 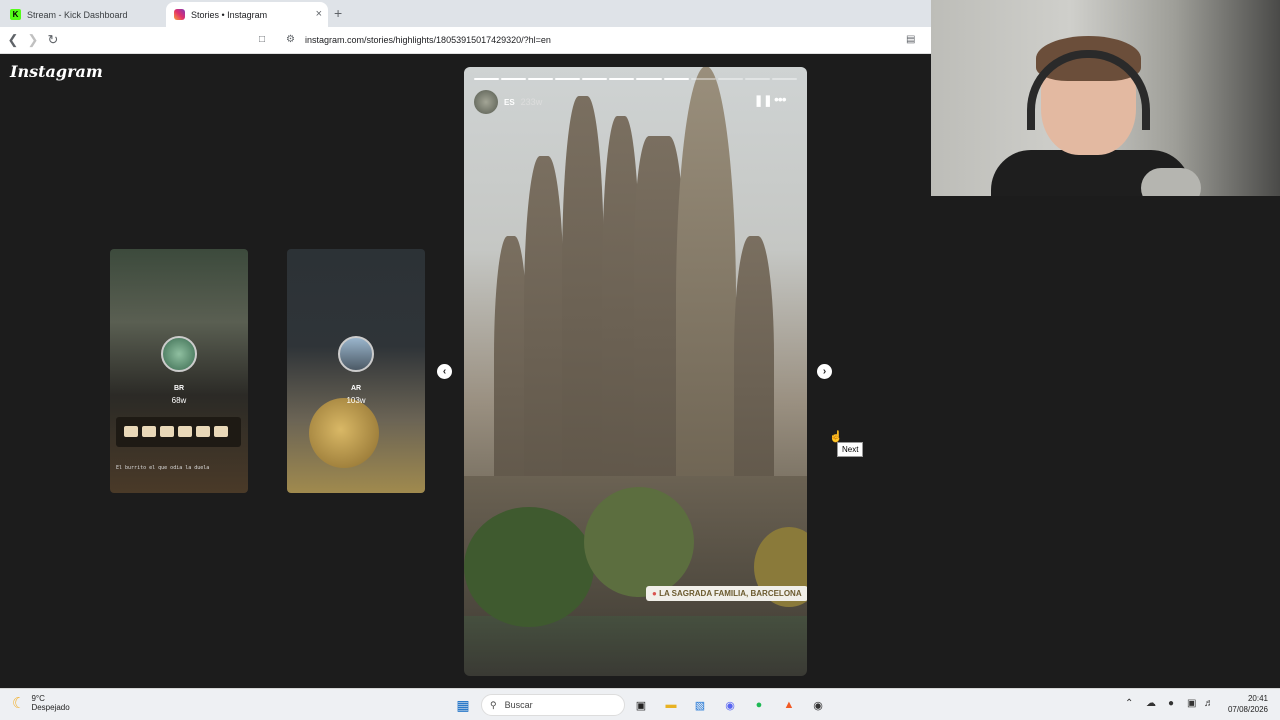 What do you see at coordinates (319, 14) in the screenshot?
I see `close-tab-icon: ×` at bounding box center [319, 14].